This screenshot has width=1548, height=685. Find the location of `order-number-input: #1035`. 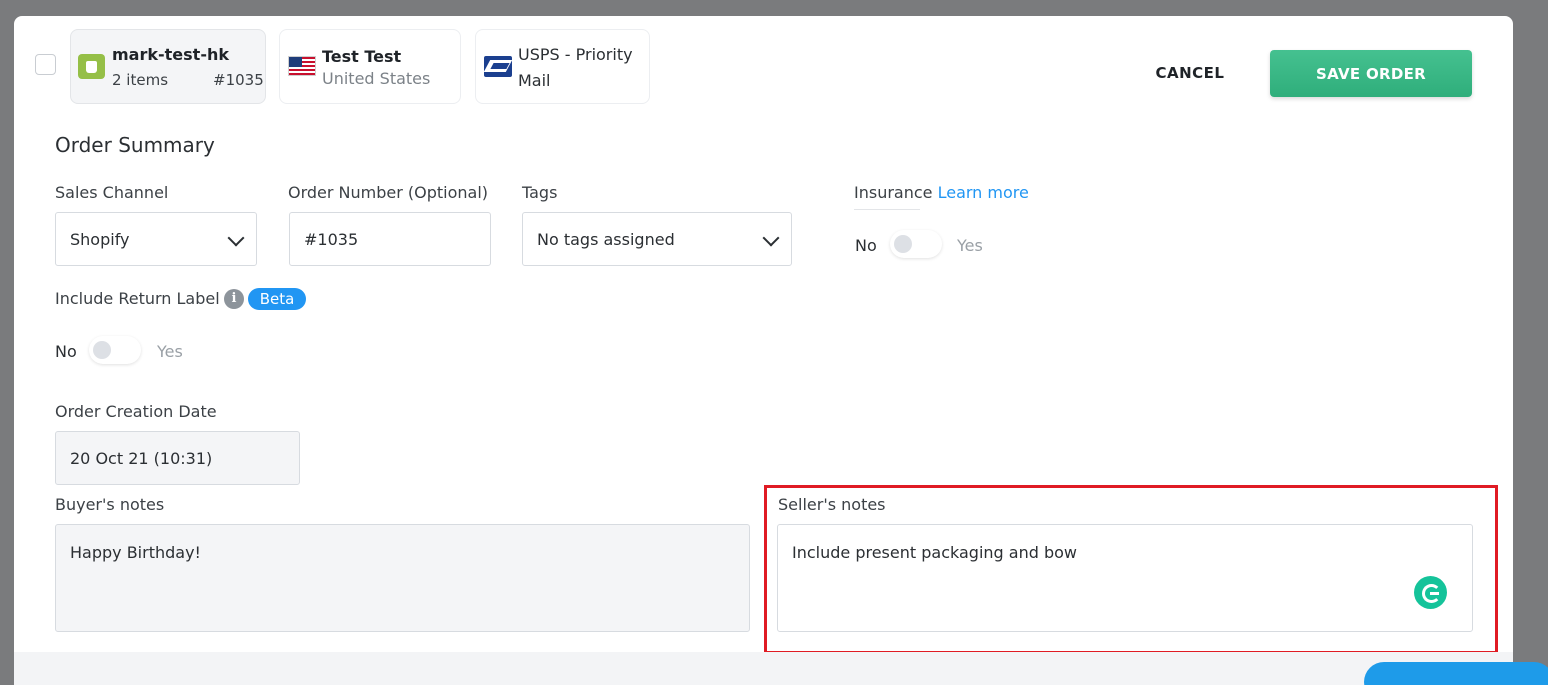

order-number-input: #1035 is located at coordinates (390, 239).